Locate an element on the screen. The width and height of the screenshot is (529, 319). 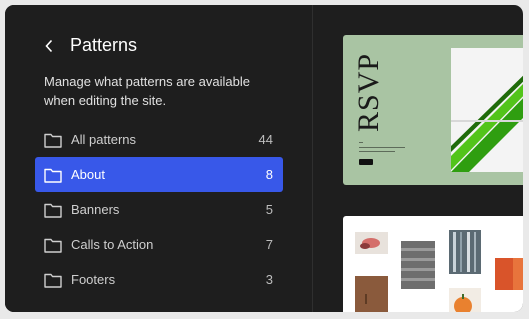
sidebar-header: Patterns is located at coordinates (89, 45).